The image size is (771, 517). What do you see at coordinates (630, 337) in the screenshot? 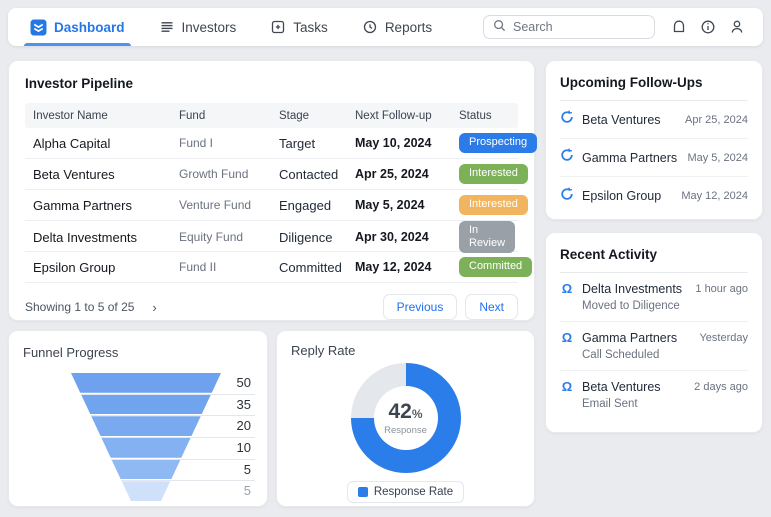
I see `activity-name: Gamma Partners` at bounding box center [630, 337].